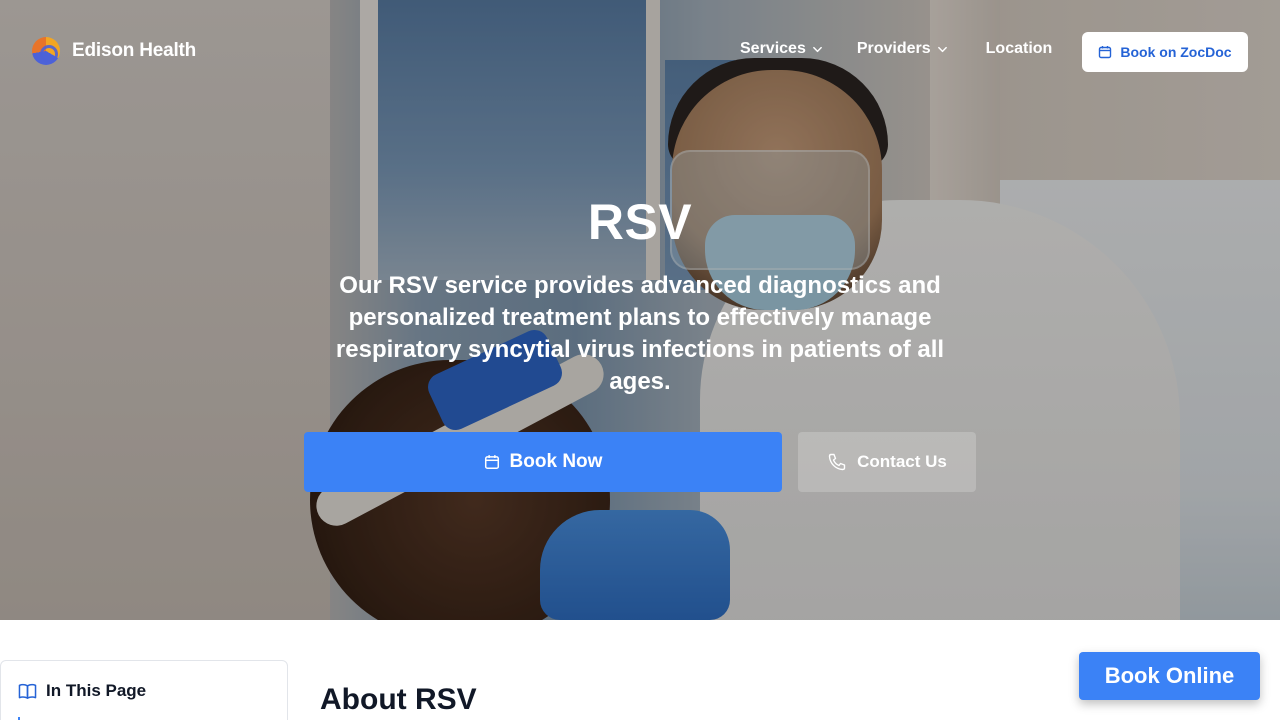  I want to click on nav-item-label: Providers, so click(893, 48).